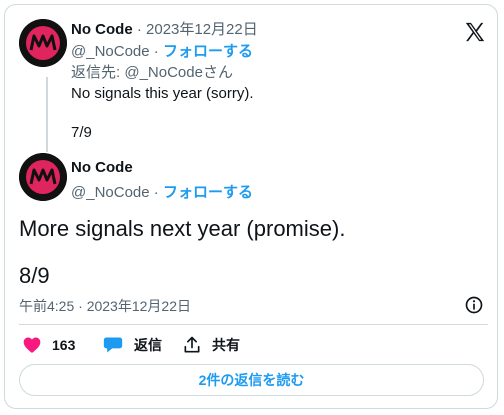 The height and width of the screenshot is (415, 504). Describe the element at coordinates (217, 72) in the screenshot. I see `replying-suffix: さん` at that location.